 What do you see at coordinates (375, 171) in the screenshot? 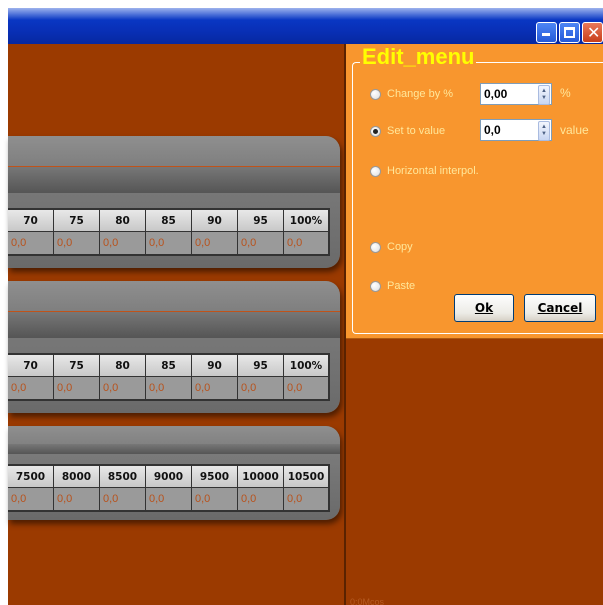
I see `horizontal-interpol-radio` at bounding box center [375, 171].